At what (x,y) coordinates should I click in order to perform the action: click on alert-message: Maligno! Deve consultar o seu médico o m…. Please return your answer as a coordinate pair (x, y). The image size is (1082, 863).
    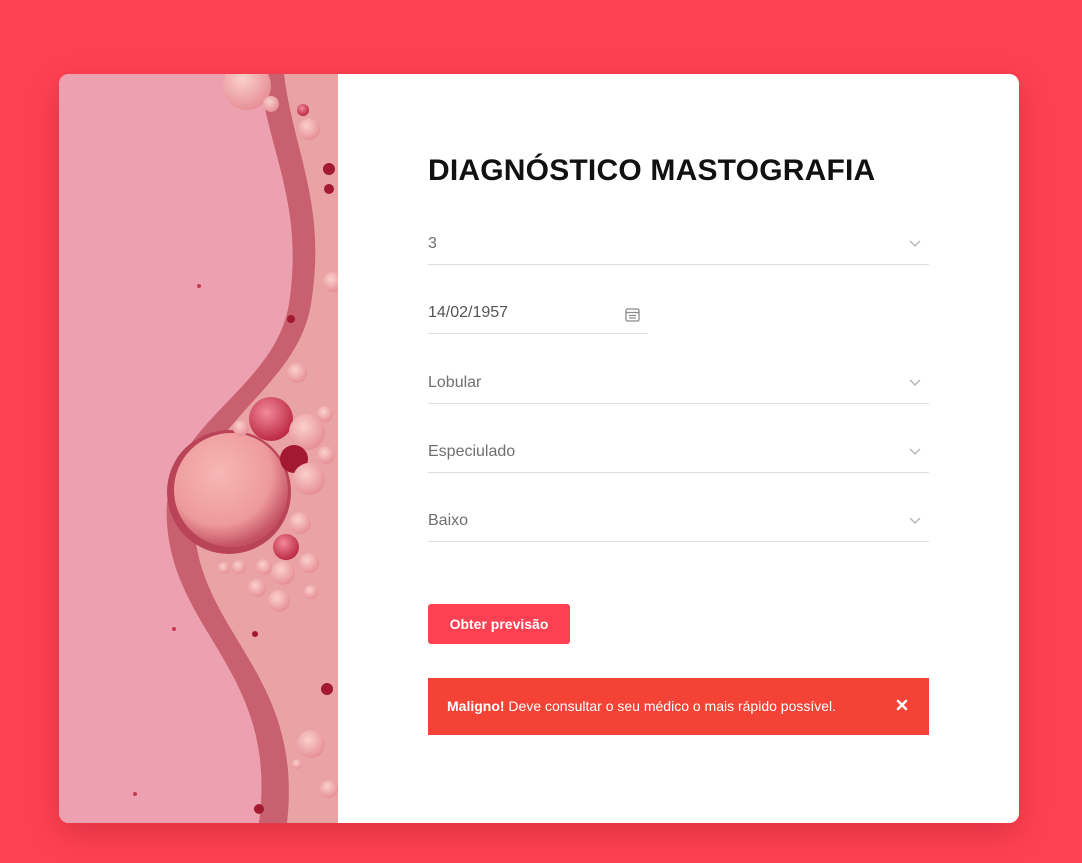
    Looking at the image, I should click on (641, 706).